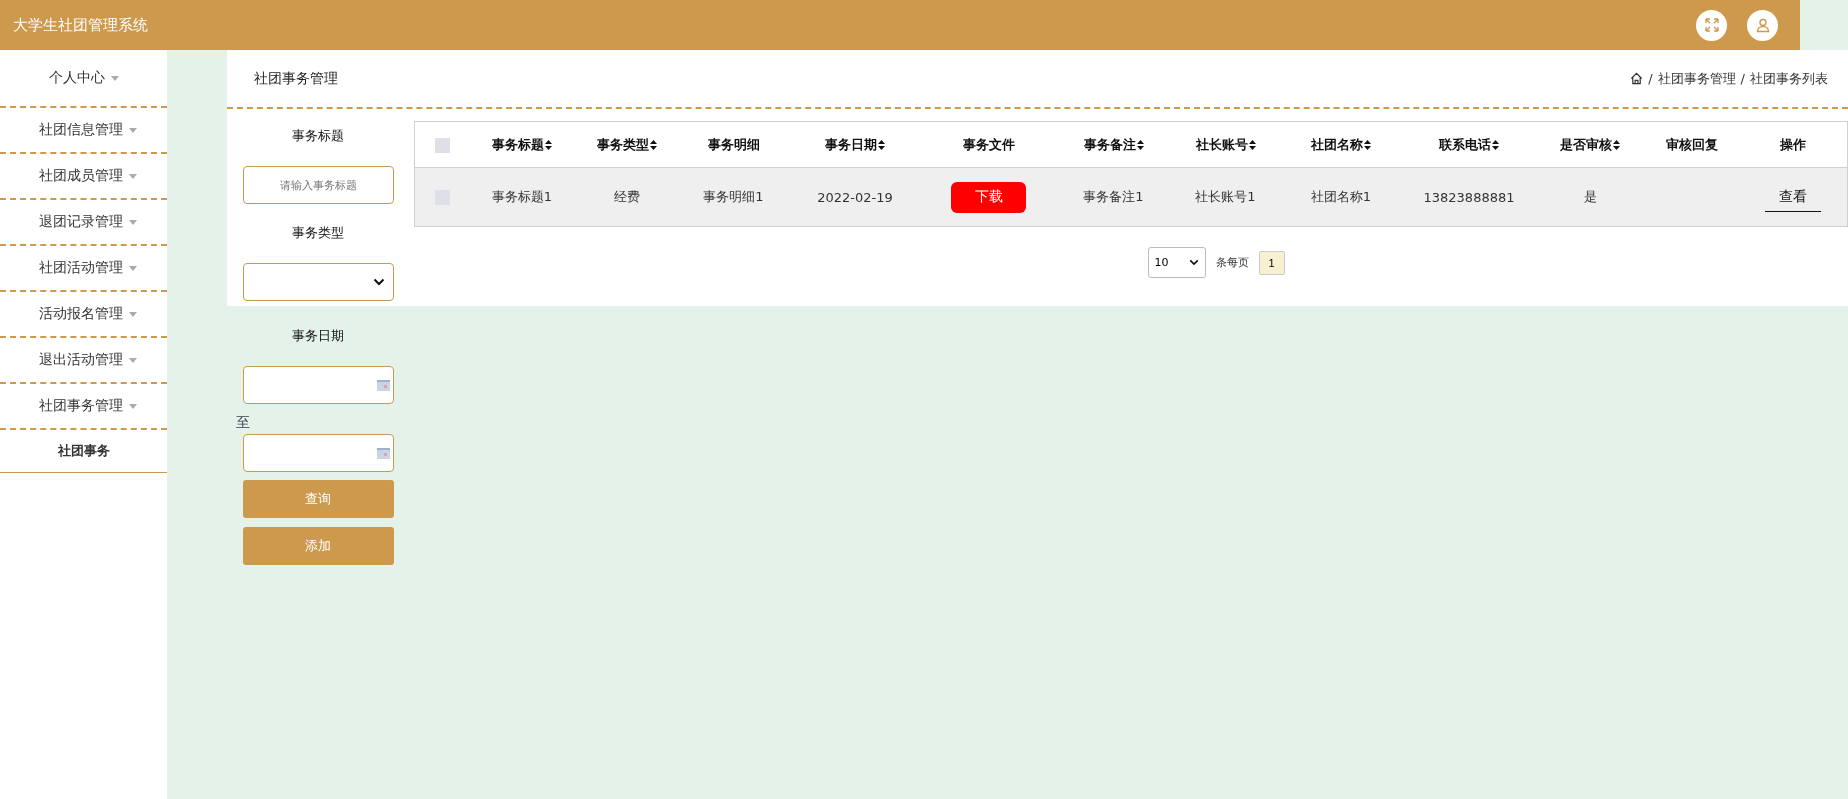 The width and height of the screenshot is (1848, 799). I want to click on table-cell: 事务备注1, so click(1113, 196).